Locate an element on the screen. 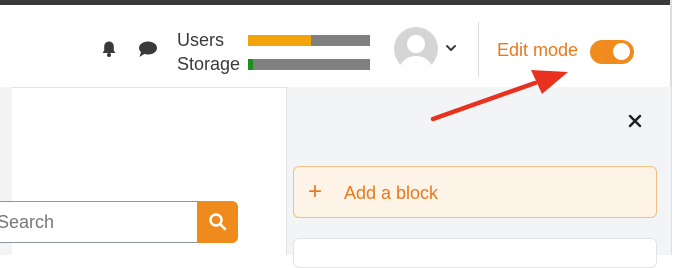 The image size is (685, 268). users-usage-bar is located at coordinates (309, 40).